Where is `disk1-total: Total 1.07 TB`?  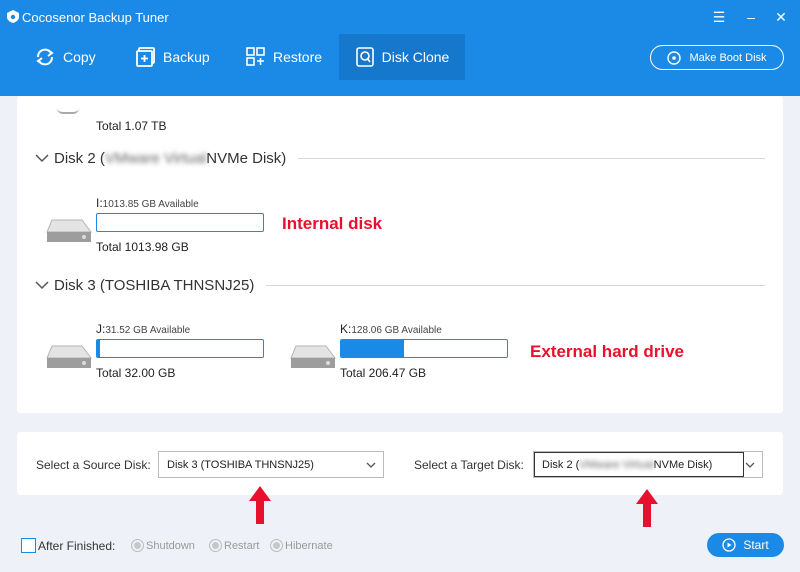
disk1-total: Total 1.07 TB is located at coordinates (131, 126).